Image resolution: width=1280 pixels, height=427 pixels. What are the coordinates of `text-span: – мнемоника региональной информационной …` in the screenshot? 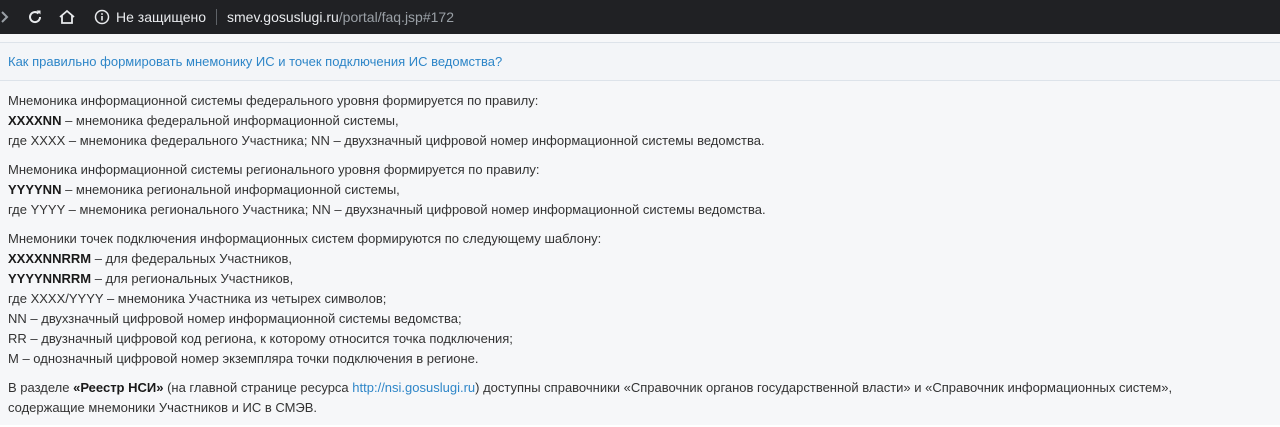 It's located at (230, 189).